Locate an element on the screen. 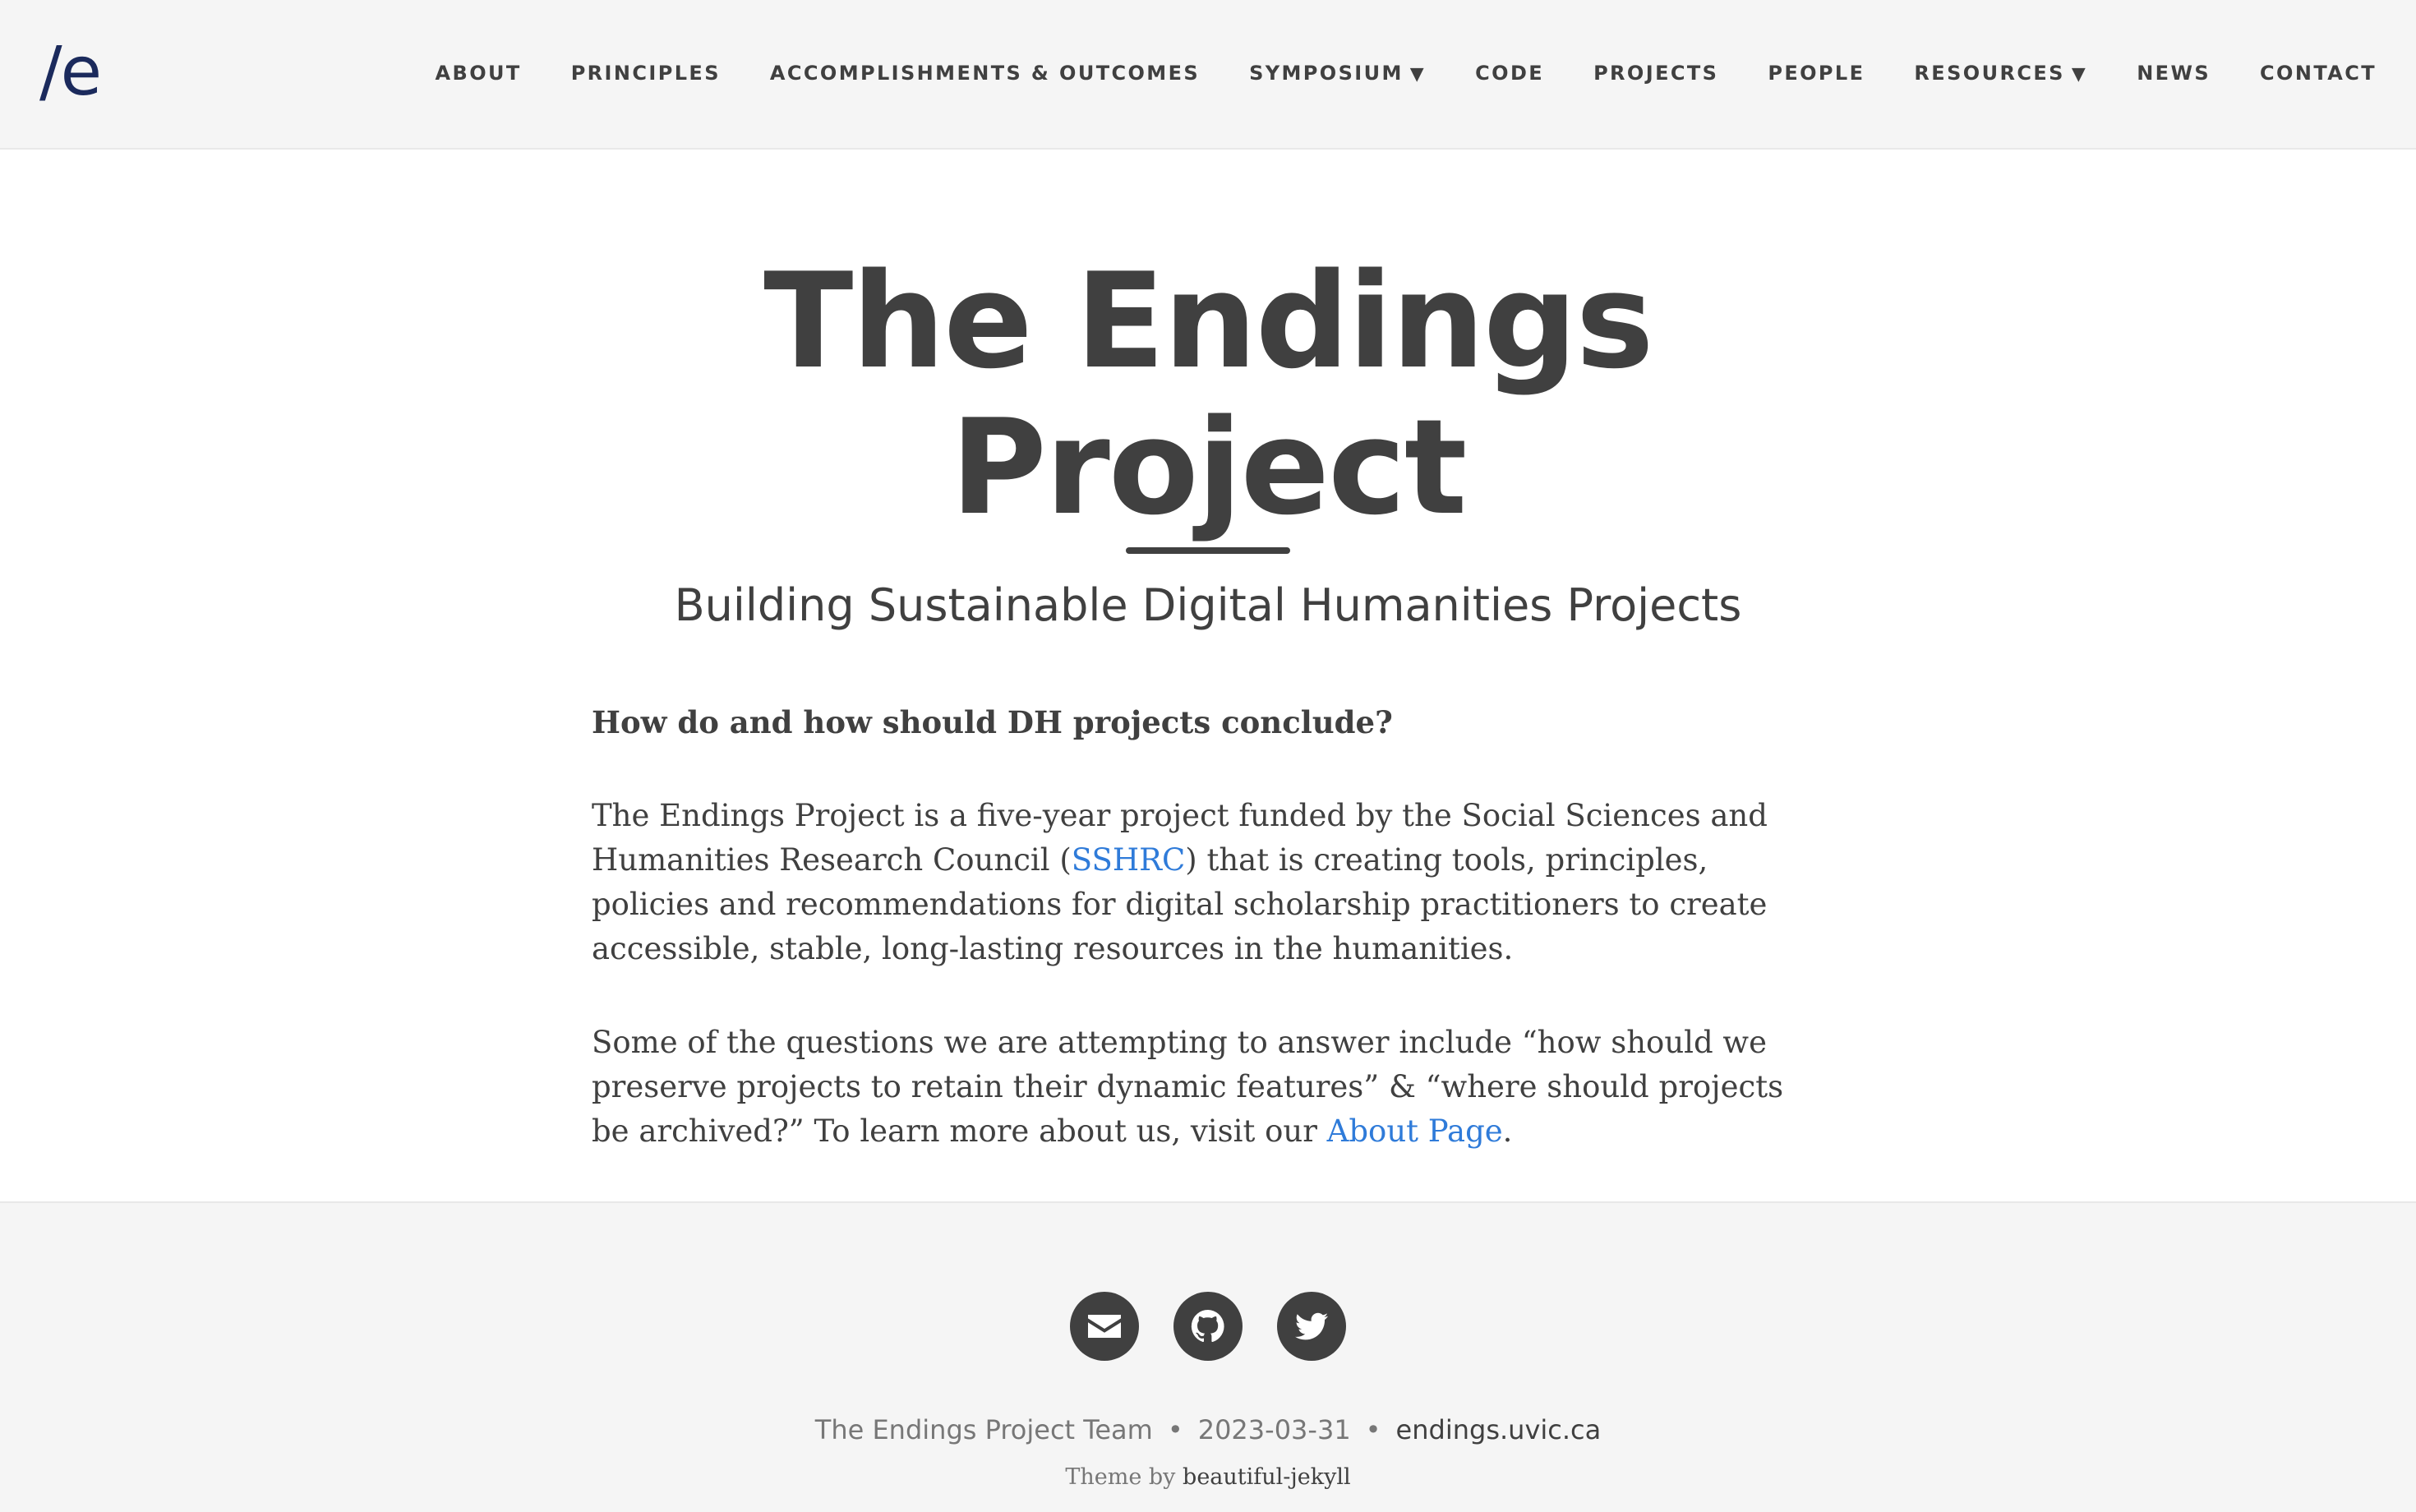 The width and height of the screenshot is (2416, 1512). theme-link: beautiful-jekyll is located at coordinates (1267, 1477).